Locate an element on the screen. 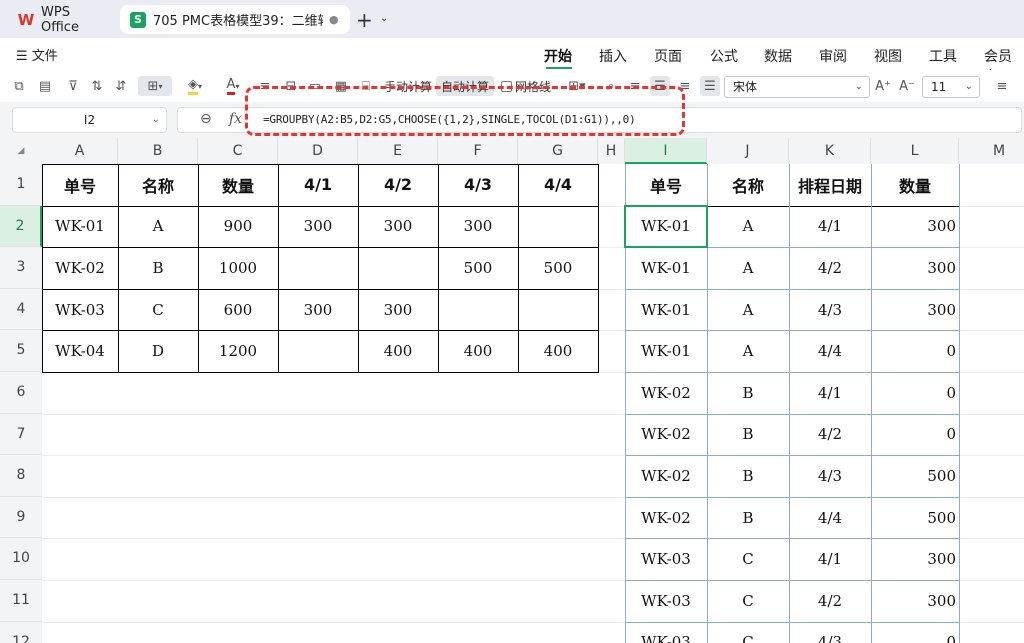 The height and width of the screenshot is (643, 1024). borders-button: ⊞ ▾ is located at coordinates (155, 86).